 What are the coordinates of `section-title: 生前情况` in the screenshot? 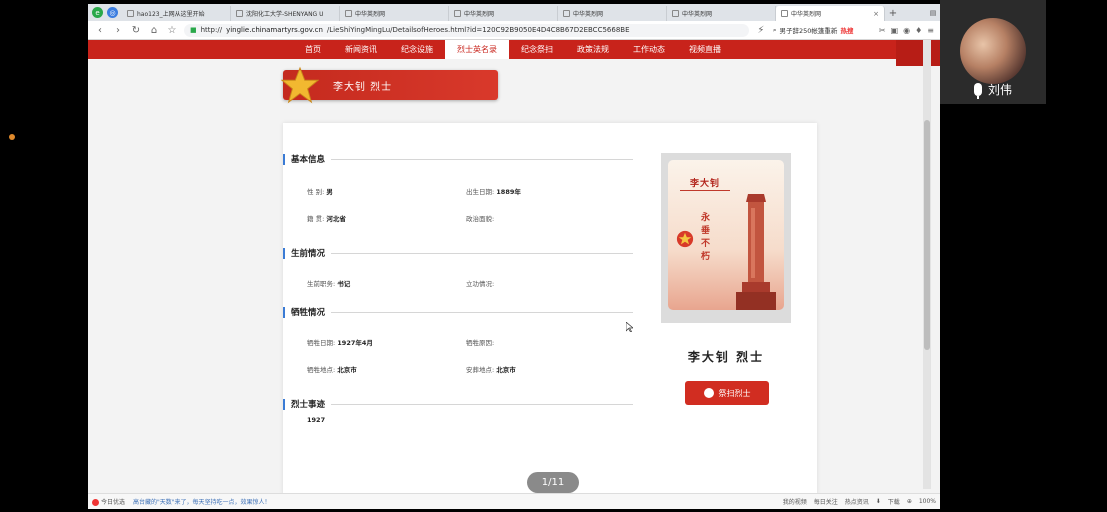 It's located at (308, 254).